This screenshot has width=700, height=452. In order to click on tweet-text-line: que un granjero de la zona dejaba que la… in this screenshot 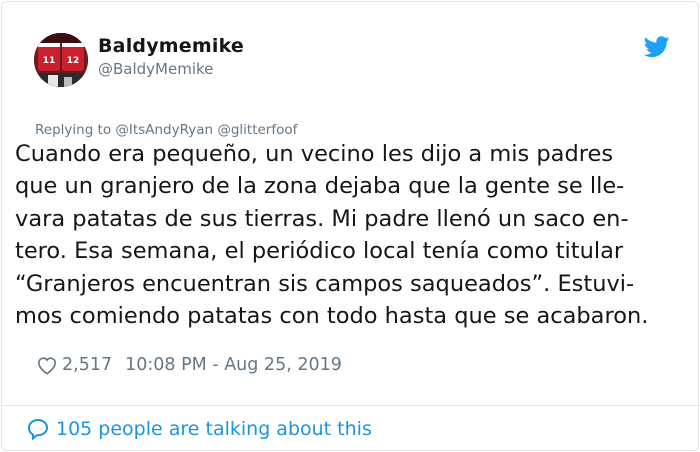, I will do `click(320, 186)`.